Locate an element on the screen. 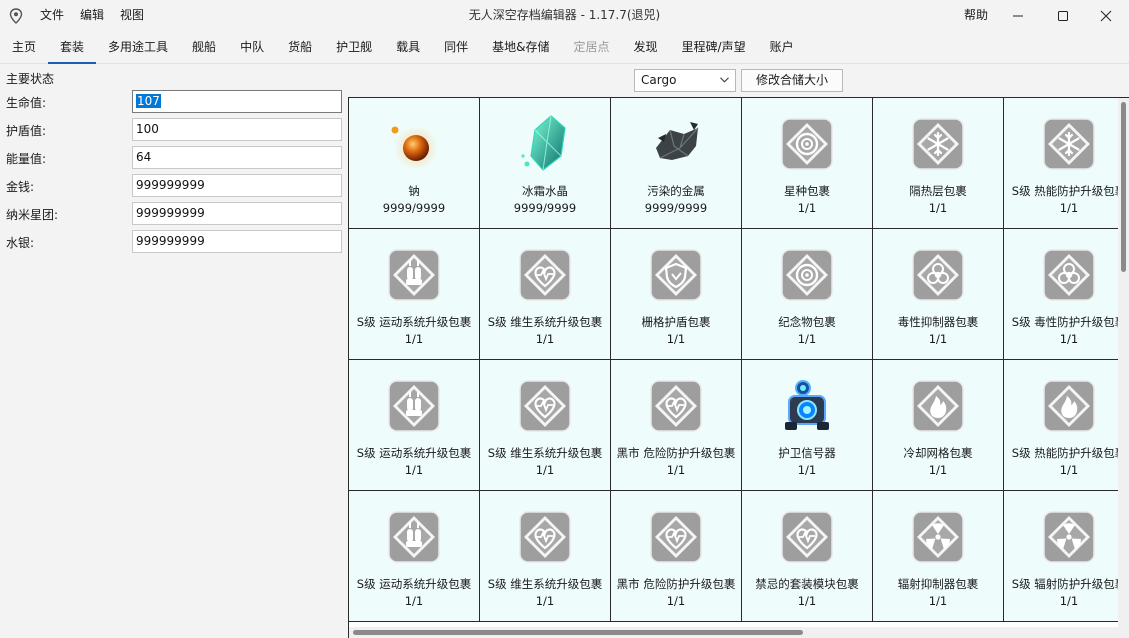  inventory-slot: 栅格护盾包裹 1/1 is located at coordinates (676, 294).